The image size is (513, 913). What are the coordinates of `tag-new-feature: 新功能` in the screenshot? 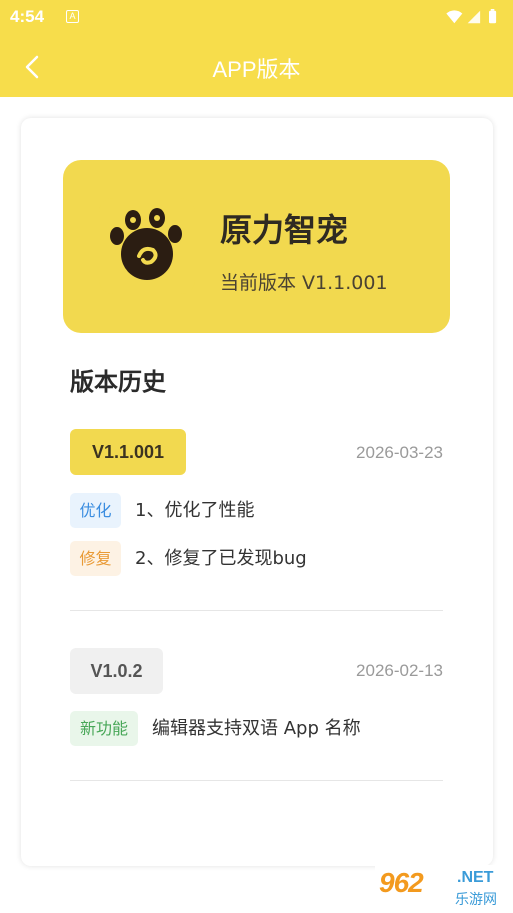 It's located at (104, 728).